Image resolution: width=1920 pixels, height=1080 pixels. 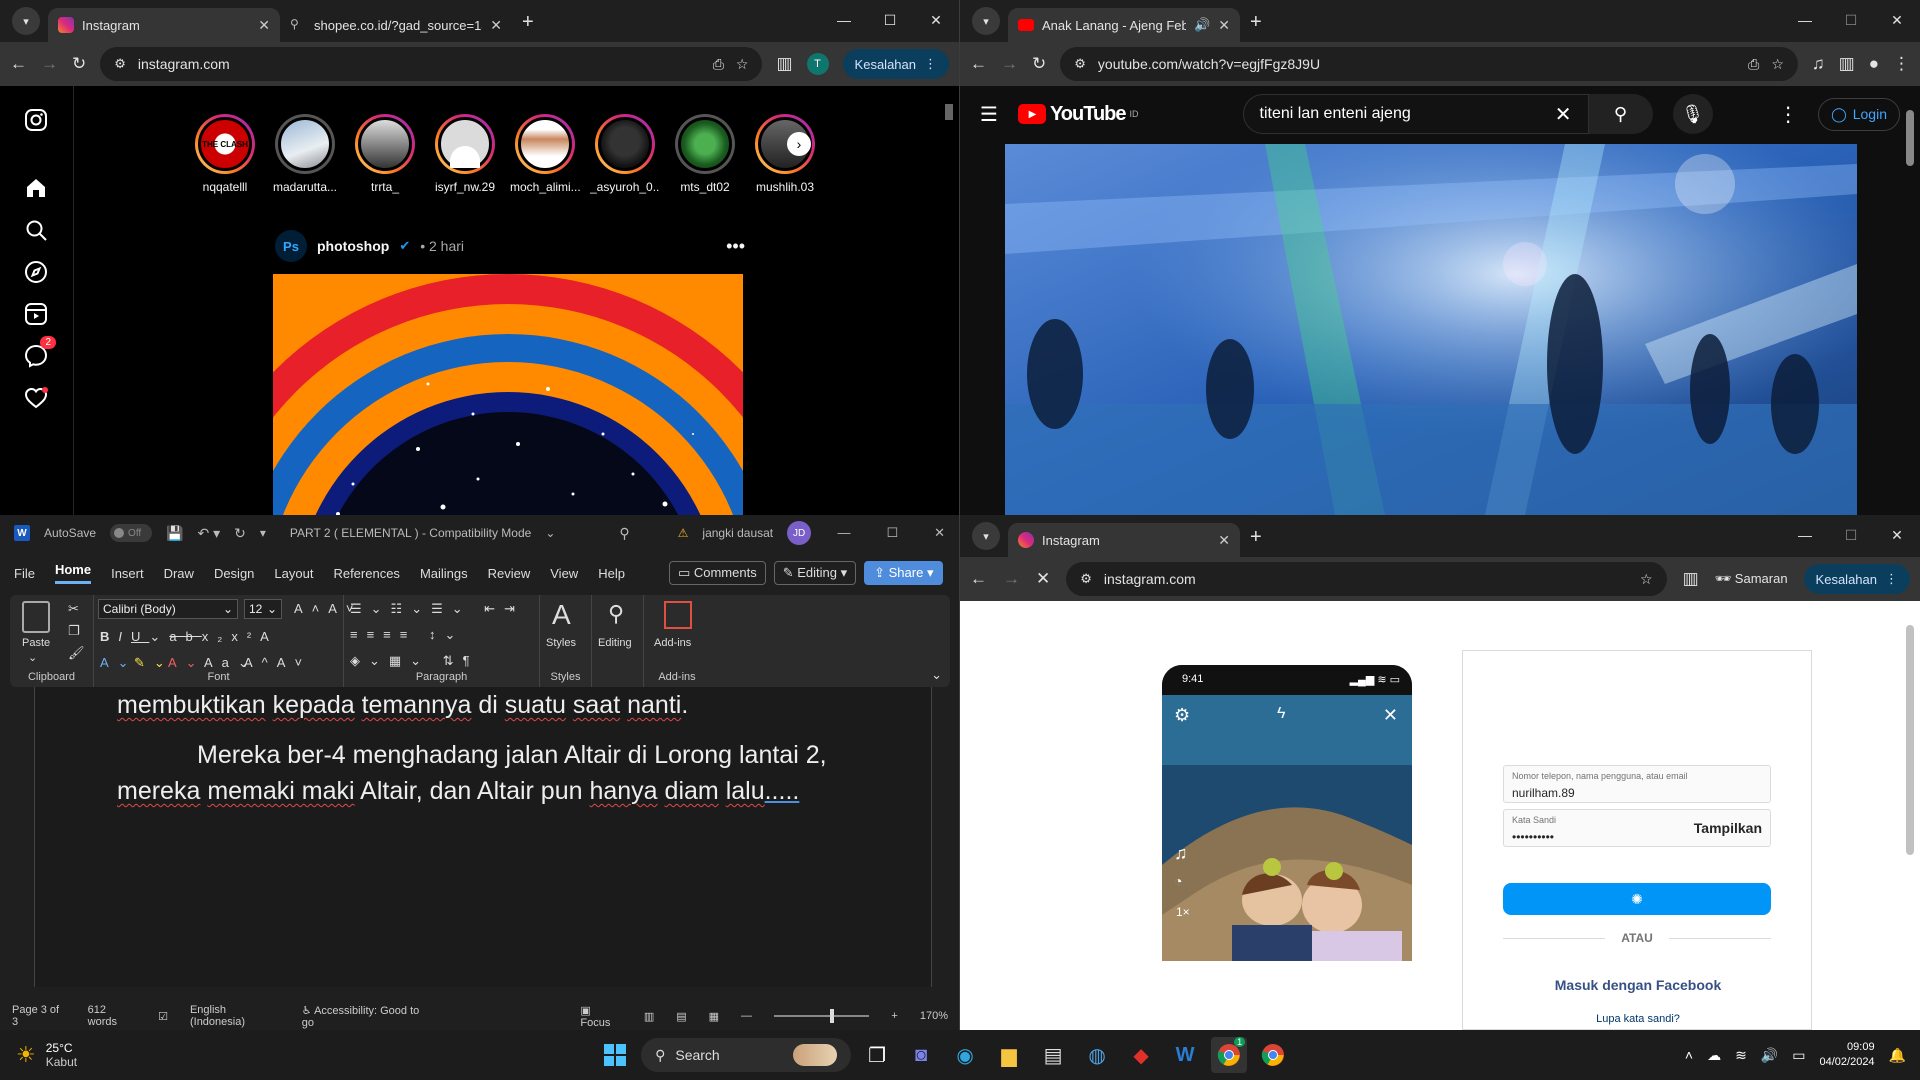 I want to click on warning-icon: ⚠, so click(x=683, y=533).